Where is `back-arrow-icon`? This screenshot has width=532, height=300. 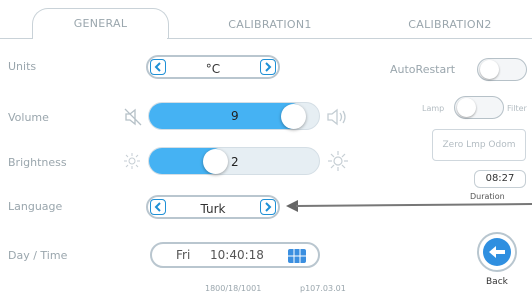 back-arrow-icon is located at coordinates (497, 252).